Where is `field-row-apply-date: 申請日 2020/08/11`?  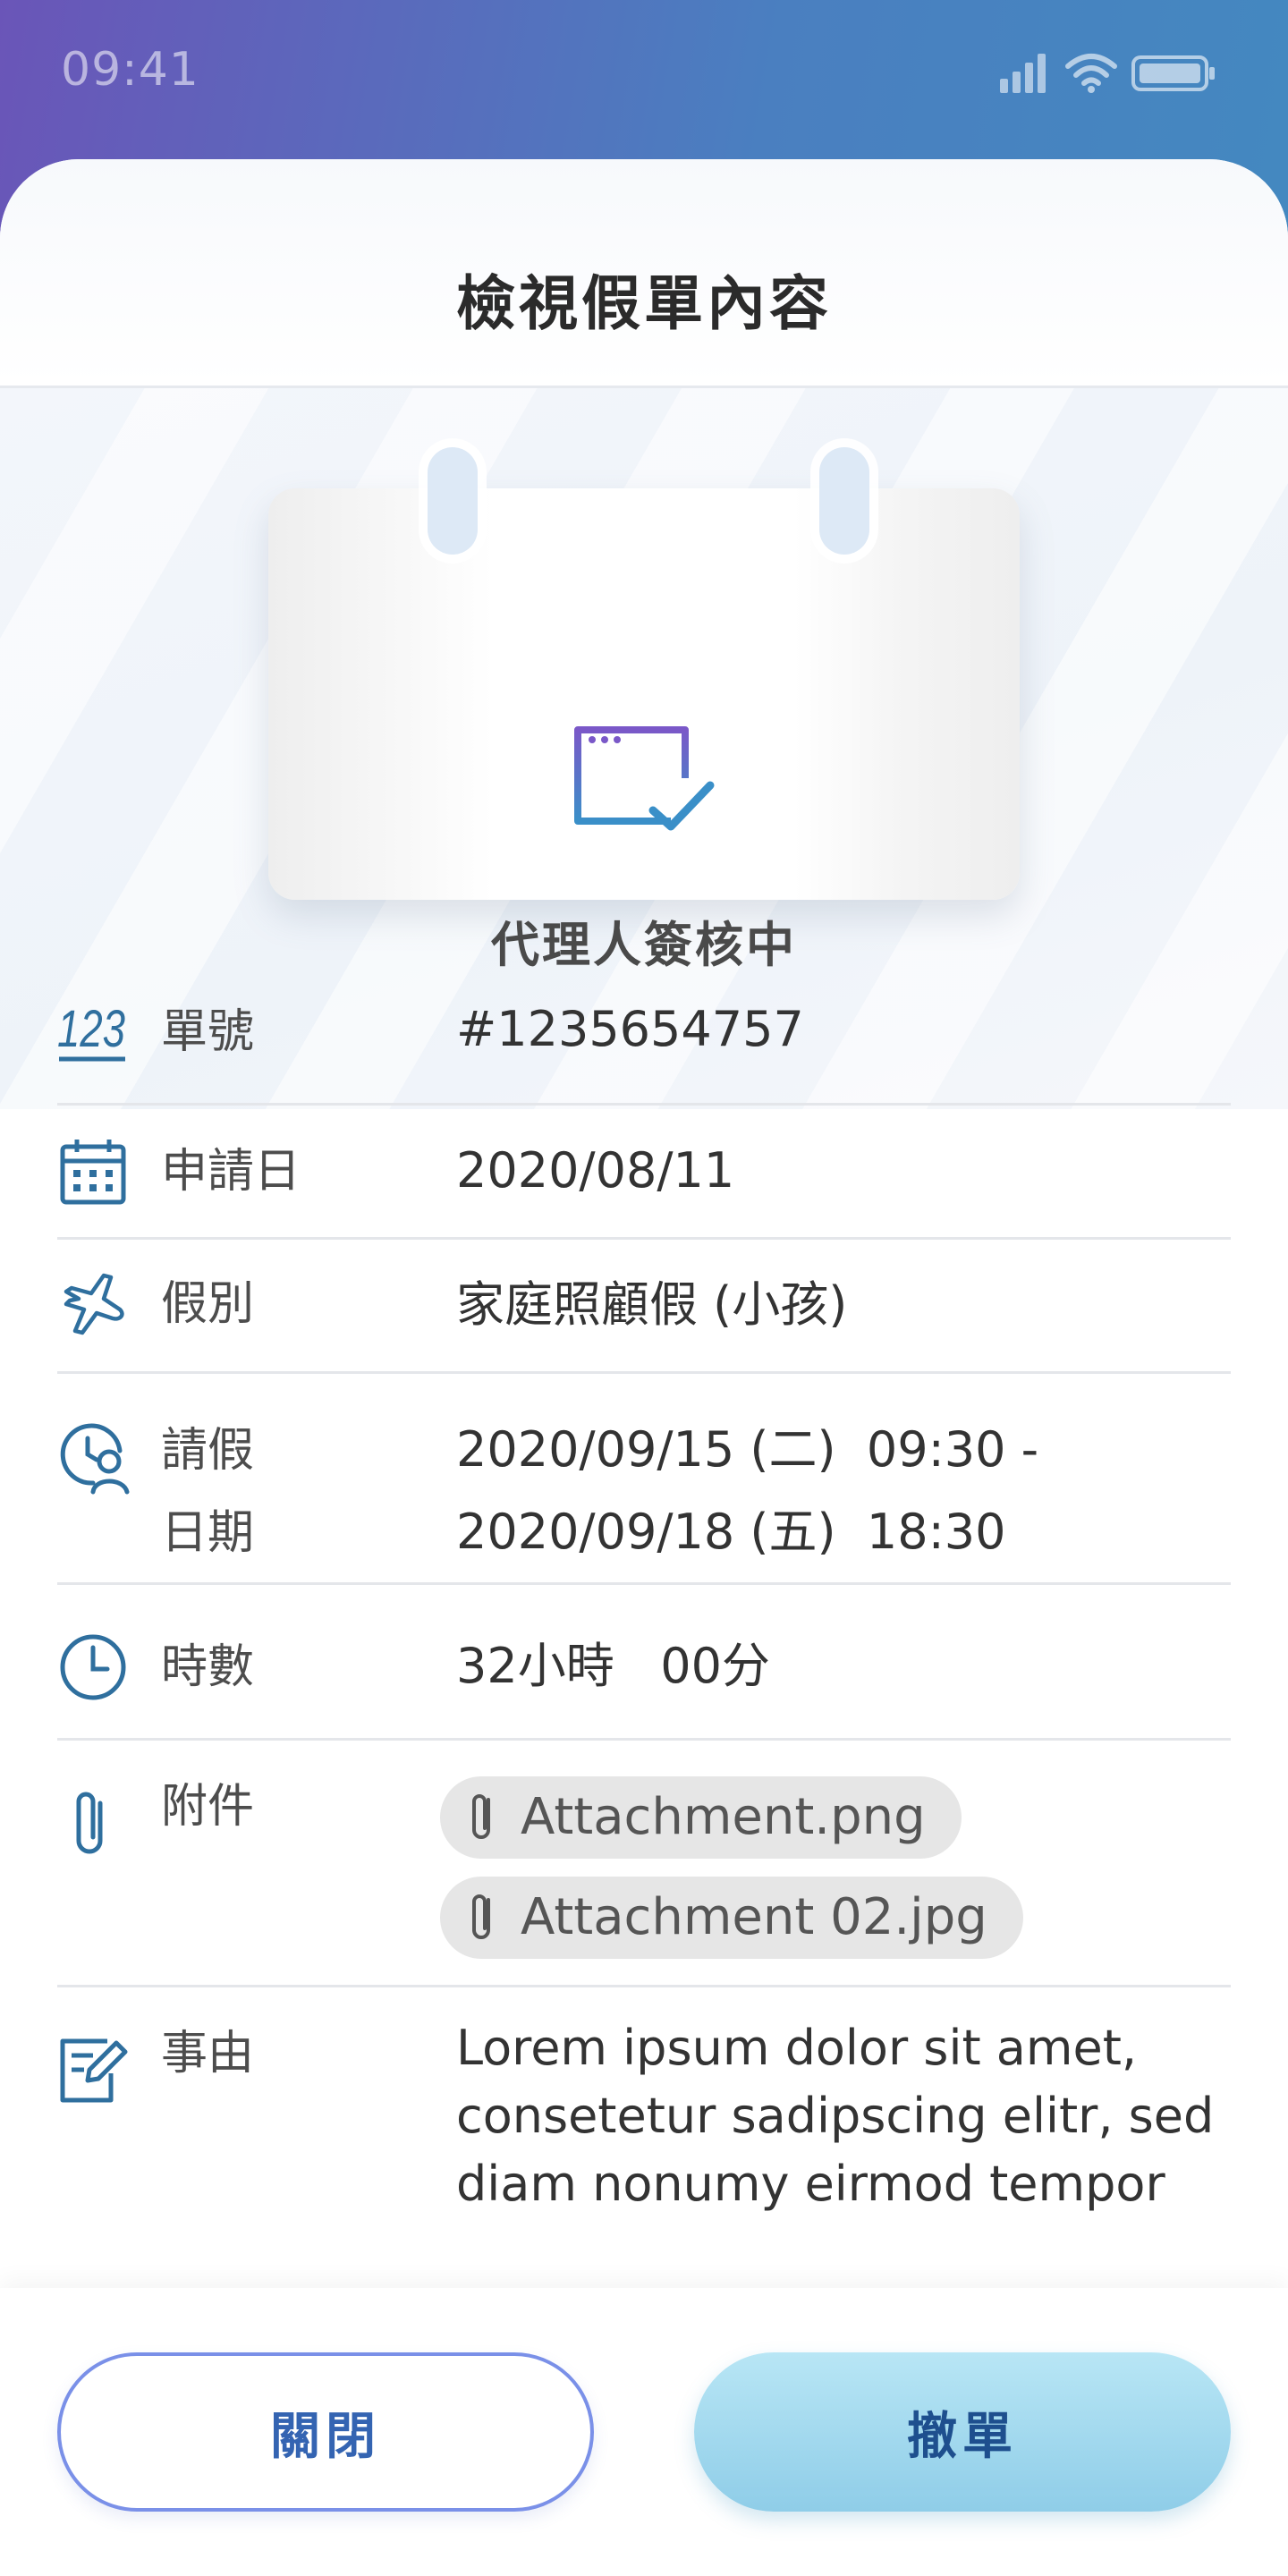 field-row-apply-date: 申請日 2020/08/11 is located at coordinates (644, 1173).